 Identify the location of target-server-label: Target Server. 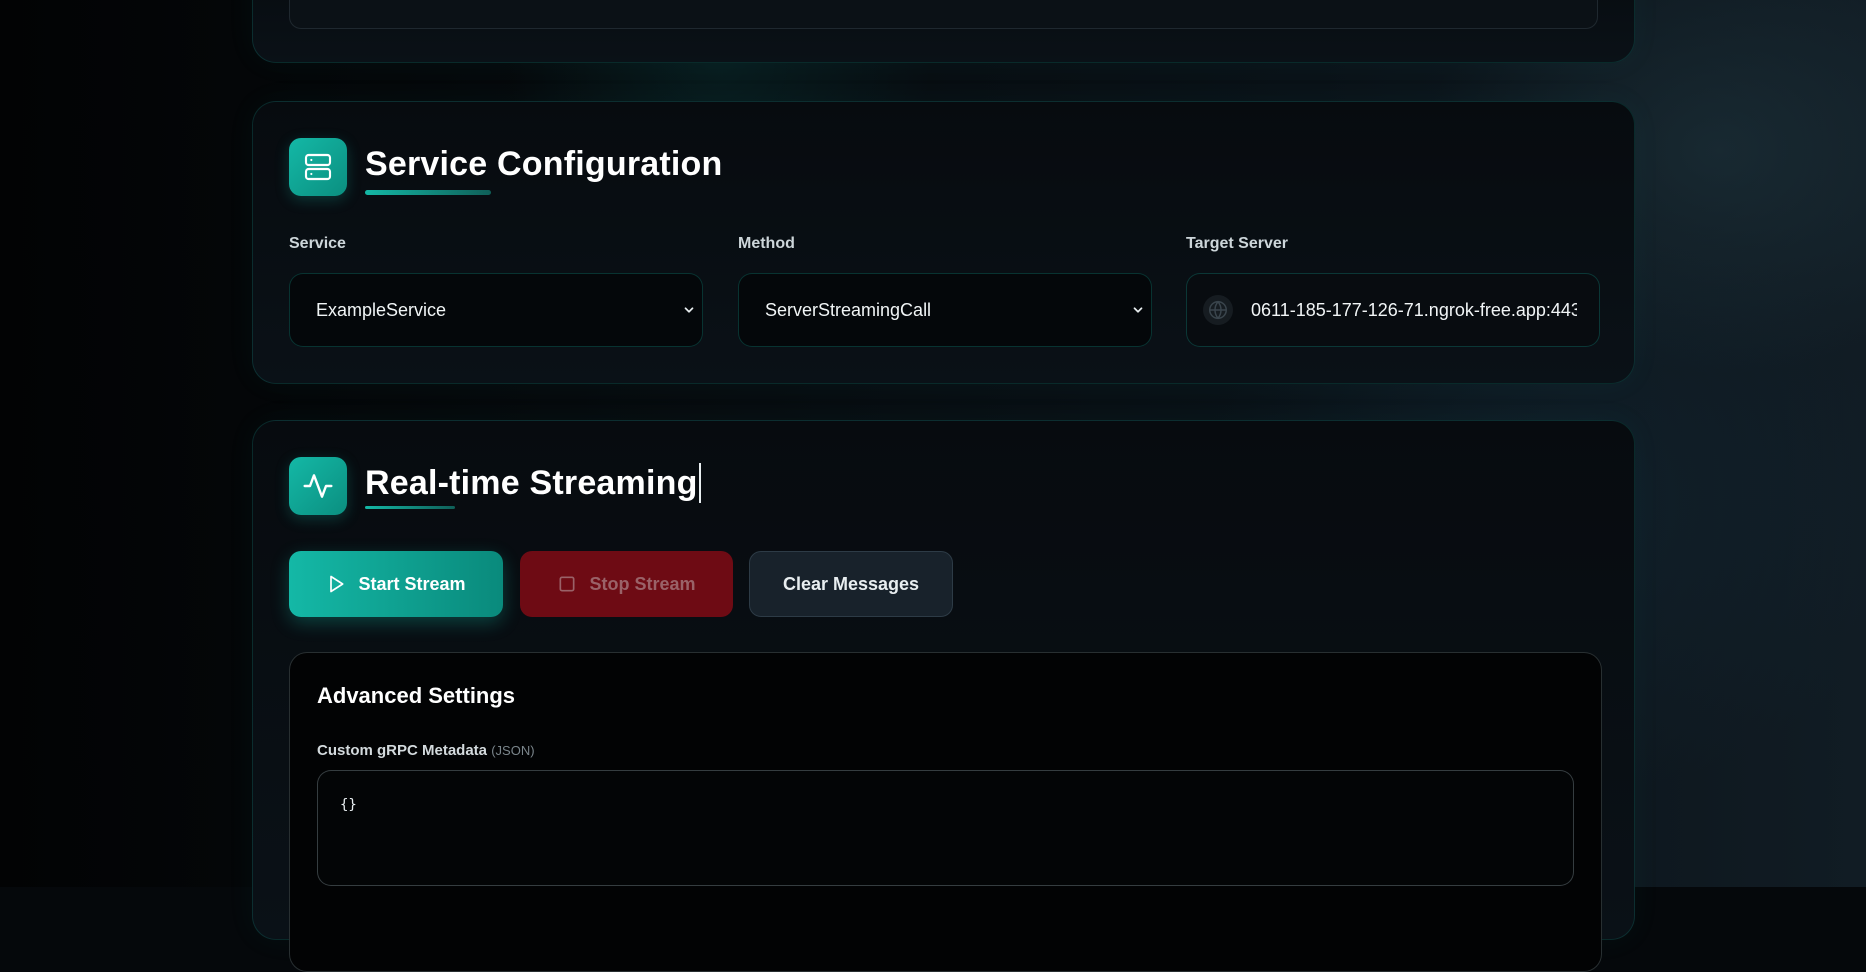
(1237, 244).